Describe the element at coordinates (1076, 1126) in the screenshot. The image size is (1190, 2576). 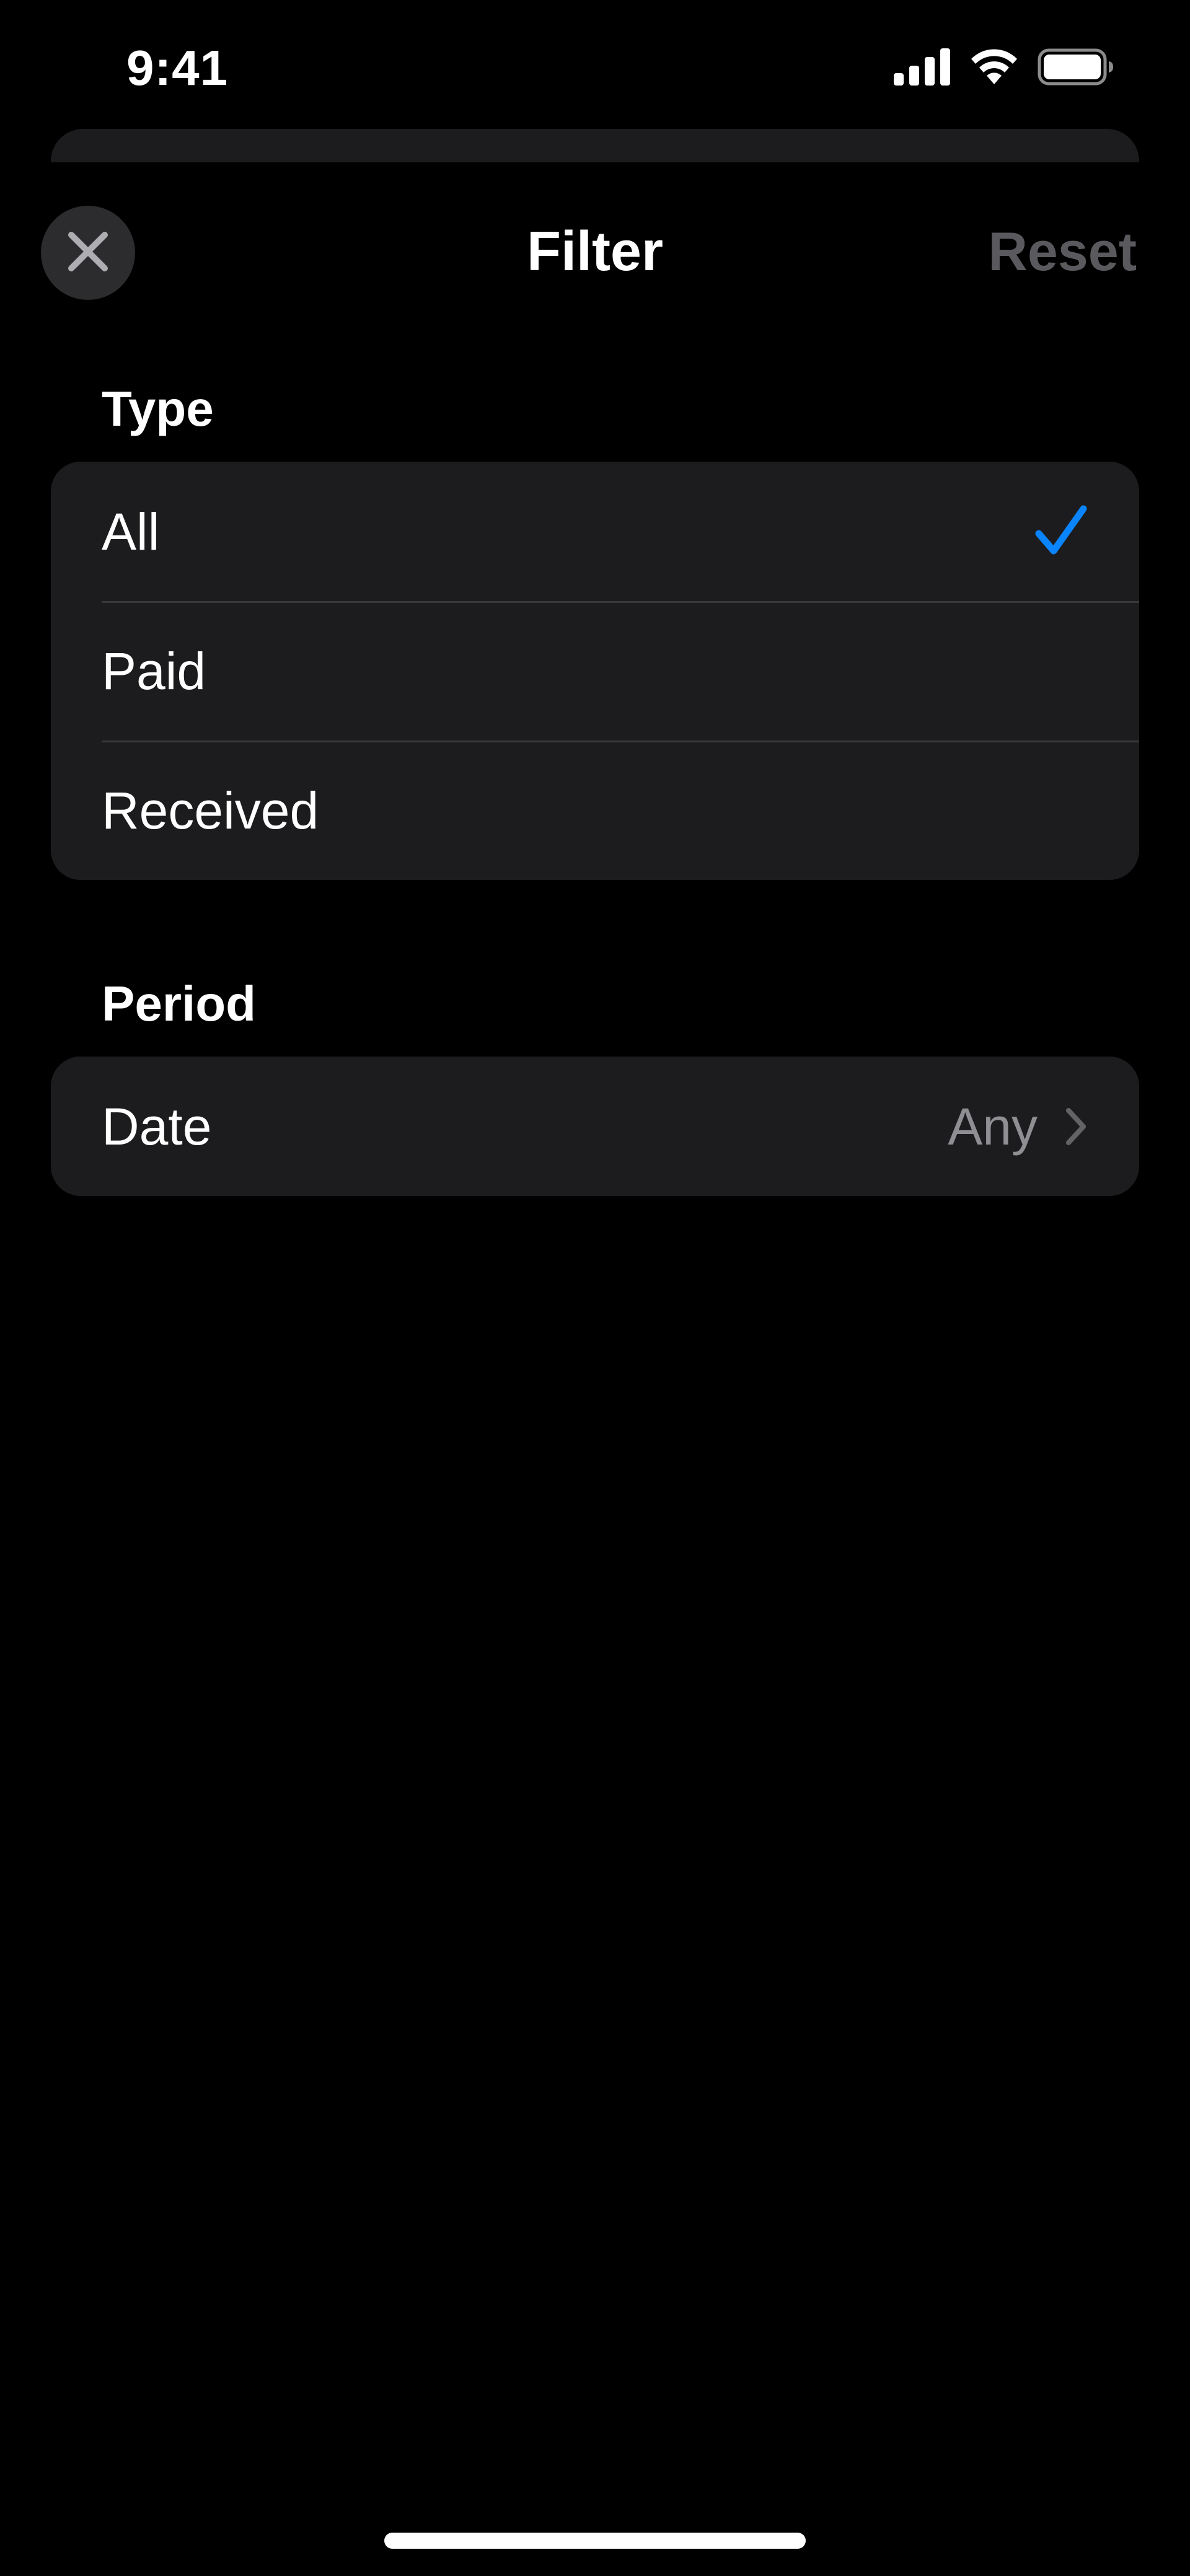
I see `chevron-right-icon` at that location.